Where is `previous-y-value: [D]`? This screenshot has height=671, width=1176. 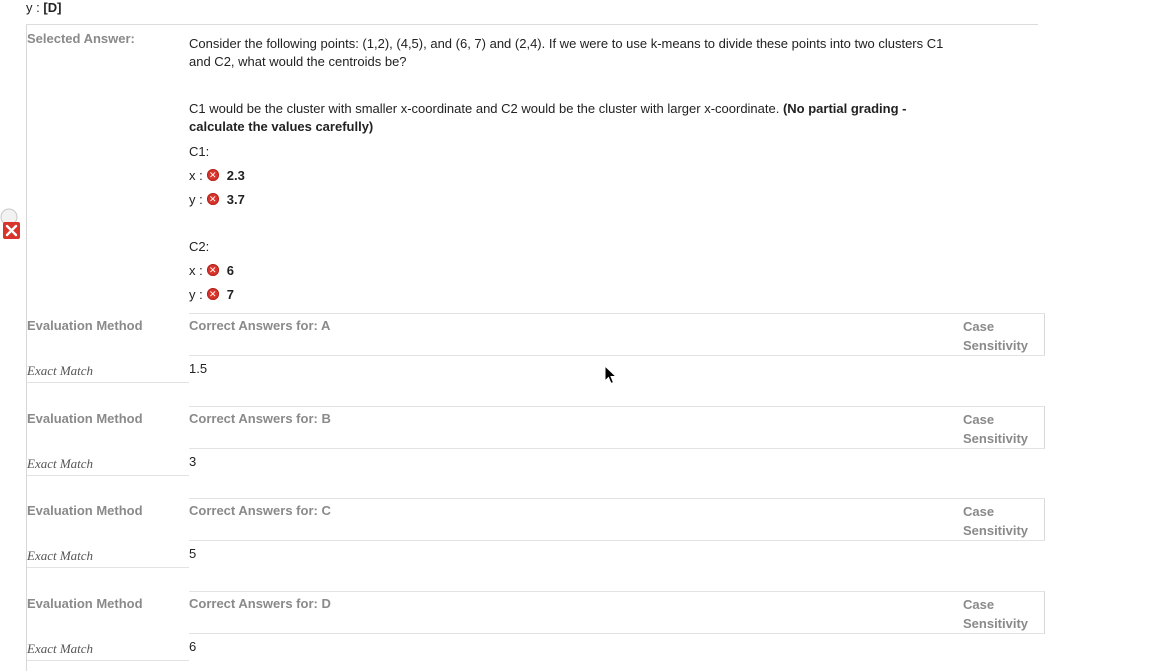 previous-y-value: [D] is located at coordinates (52, 7).